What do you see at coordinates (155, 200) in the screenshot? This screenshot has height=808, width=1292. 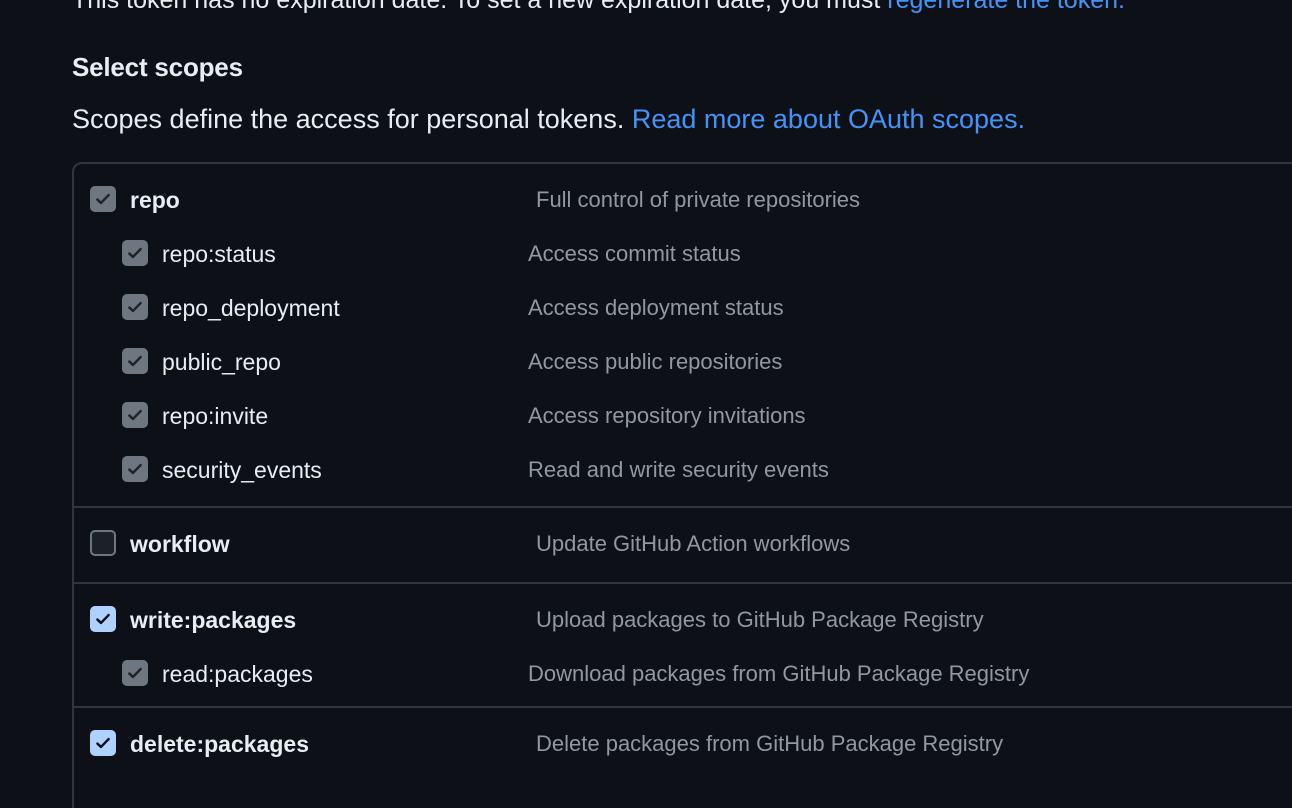 I see `scope-name: repo` at bounding box center [155, 200].